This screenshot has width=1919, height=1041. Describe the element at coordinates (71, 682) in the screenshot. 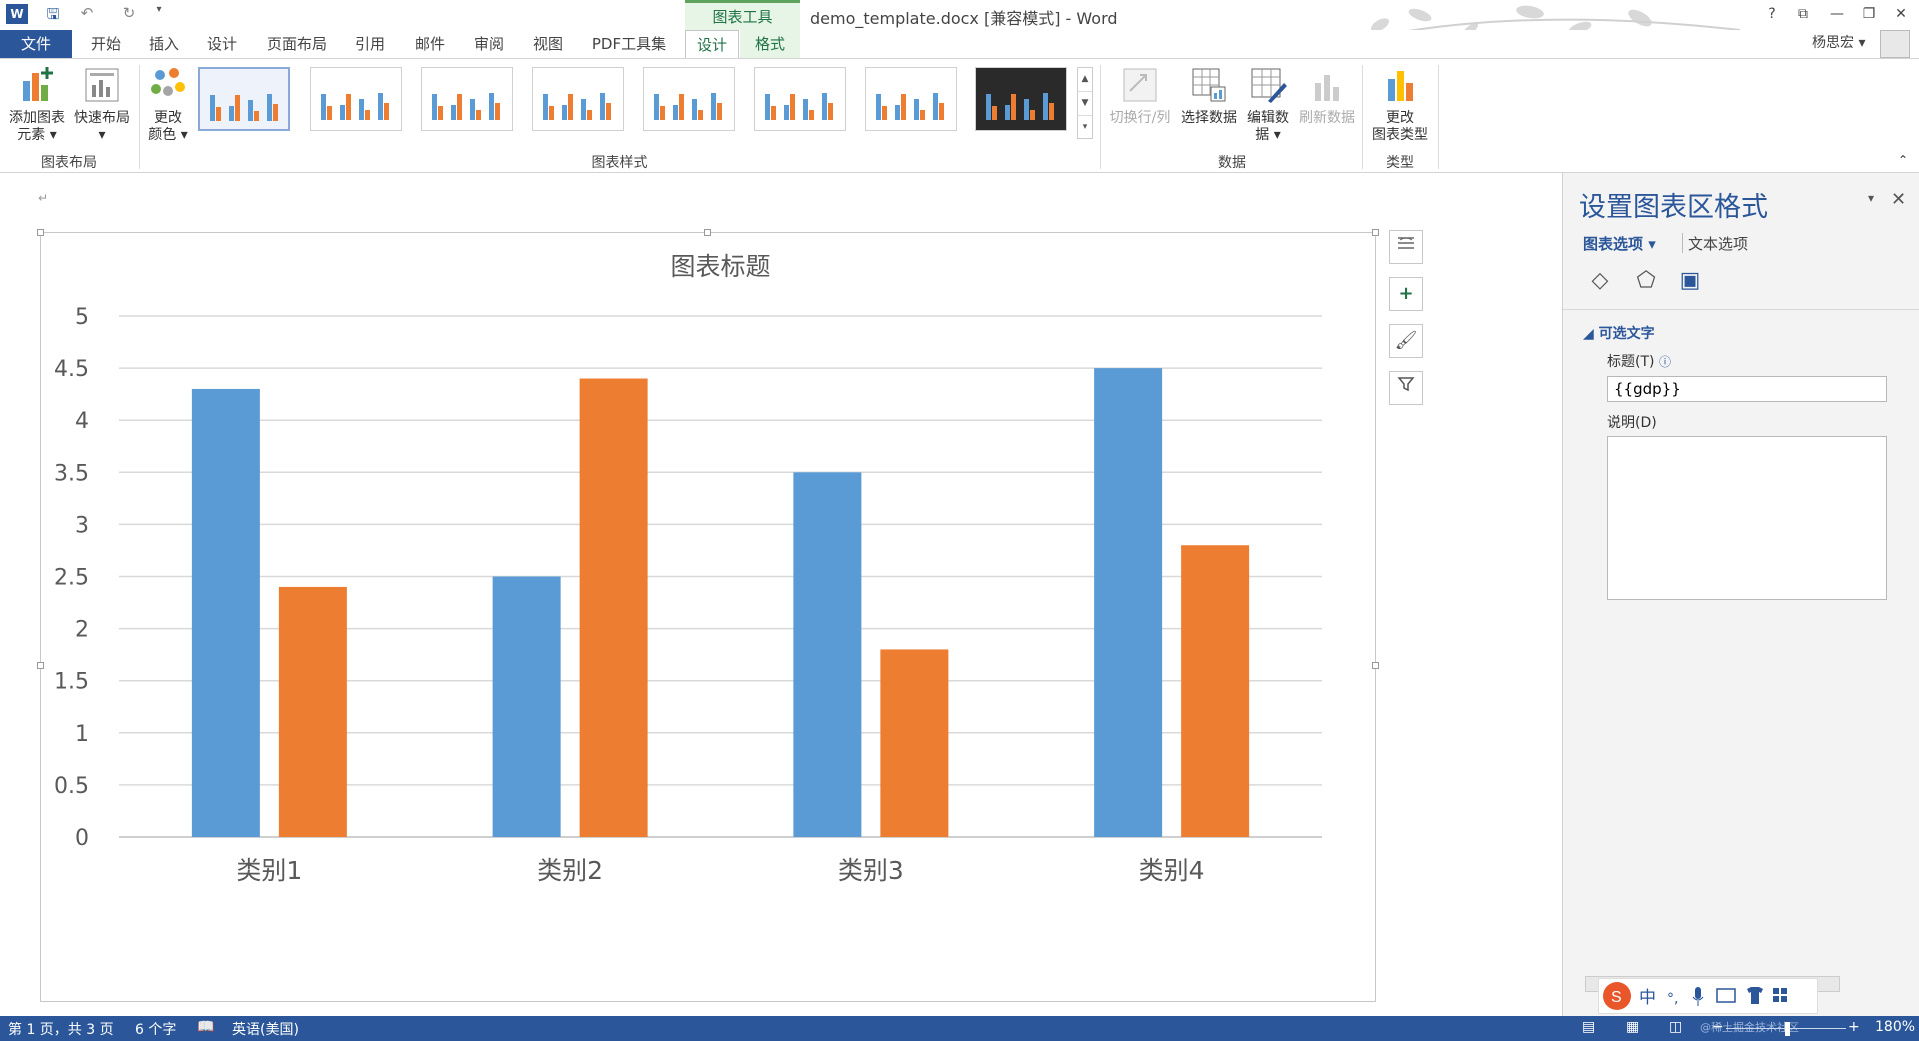

I see `y-tick-label: 1.5` at that location.